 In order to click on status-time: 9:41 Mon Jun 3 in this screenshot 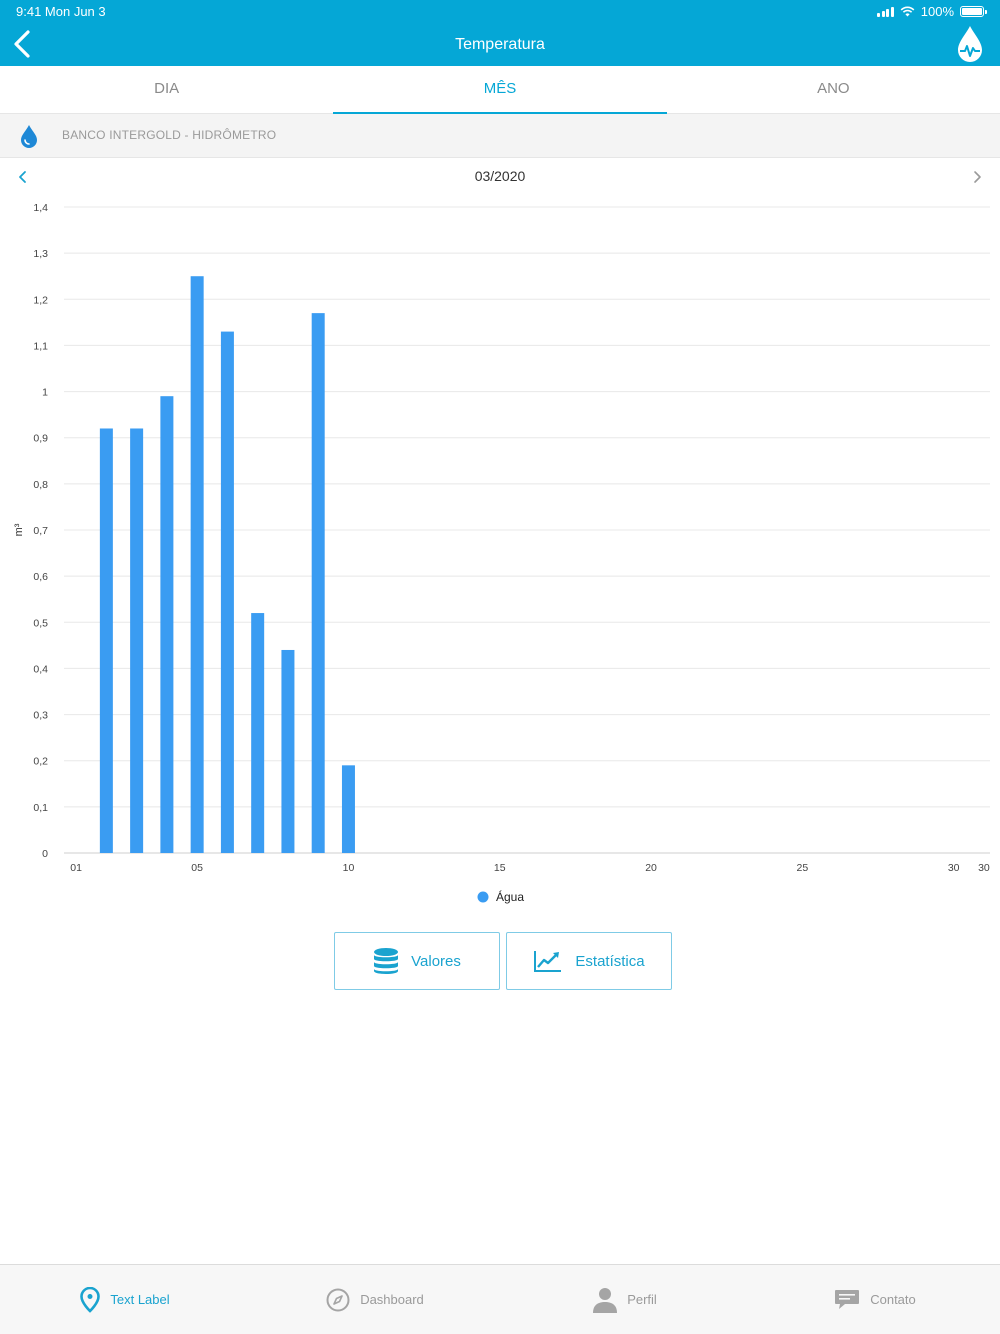, I will do `click(61, 11)`.